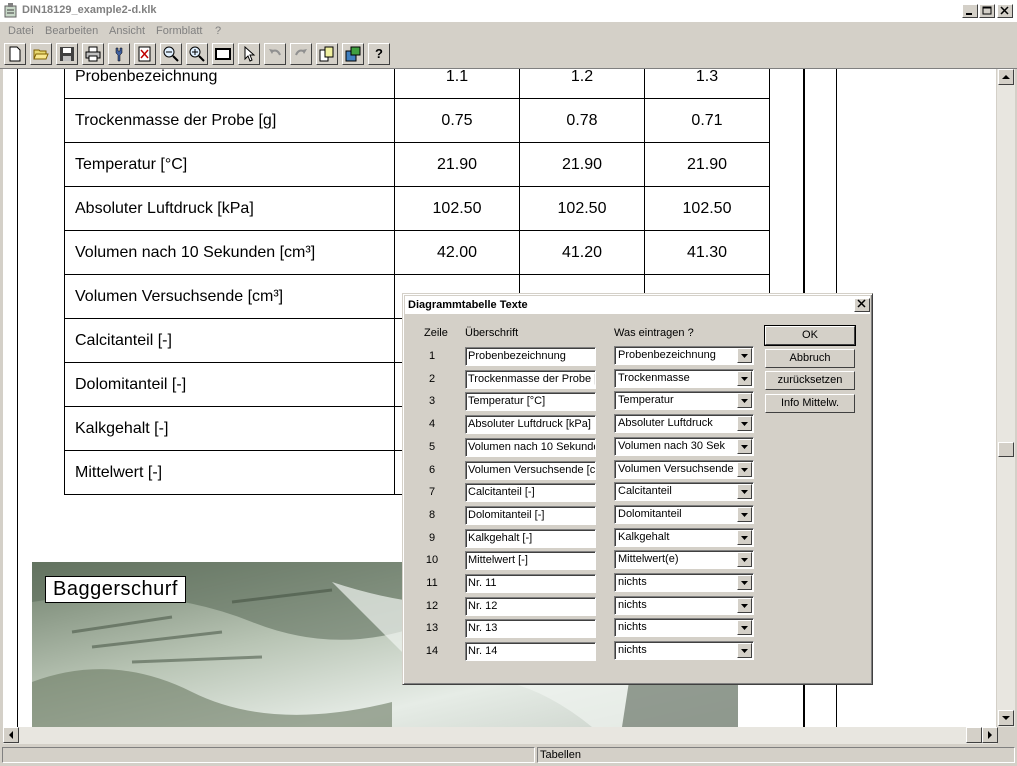 The width and height of the screenshot is (1017, 766). What do you see at coordinates (1005, 11) in the screenshot?
I see `close-button` at bounding box center [1005, 11].